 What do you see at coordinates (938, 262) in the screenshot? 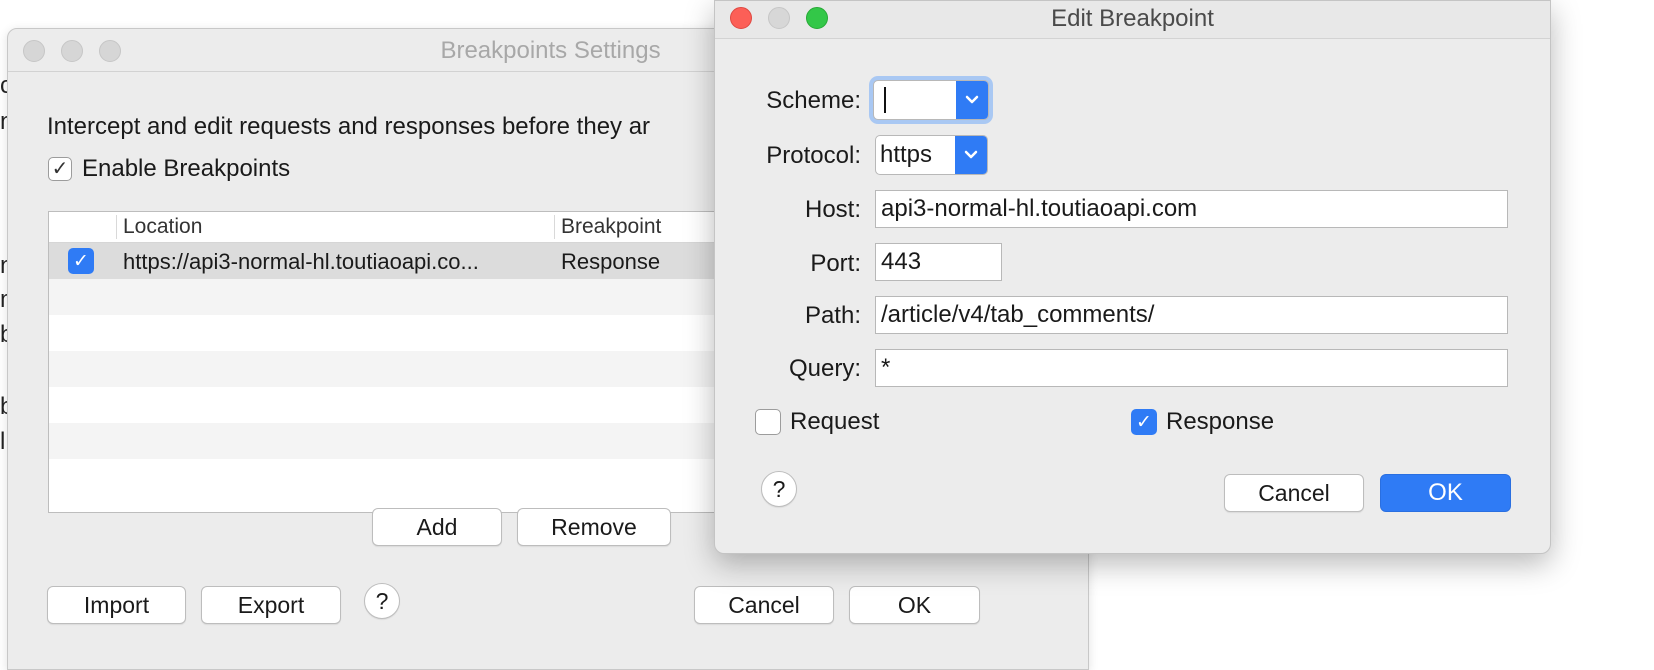
I see `port-field: 443` at bounding box center [938, 262].